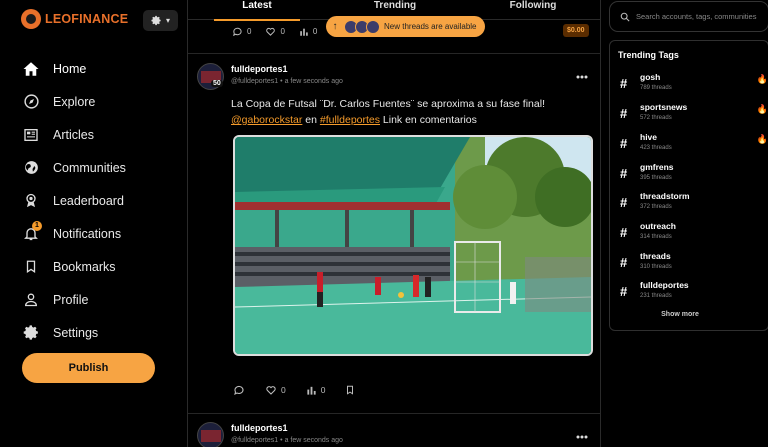  What do you see at coordinates (88, 368) in the screenshot?
I see `publish-button: Publish` at bounding box center [88, 368].